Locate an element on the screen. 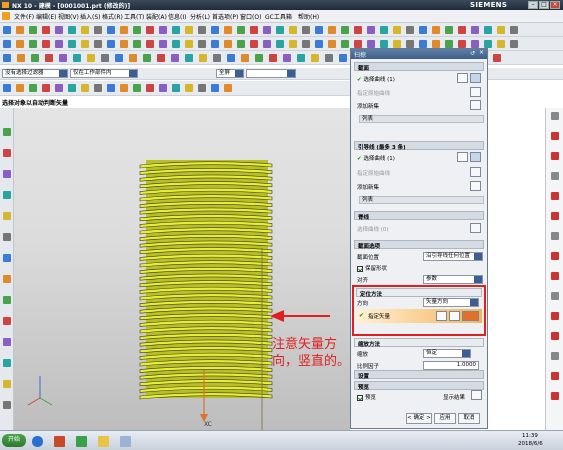 The height and width of the screenshot is (450, 563). menu-window: 窗口(O) is located at coordinates (250, 16).